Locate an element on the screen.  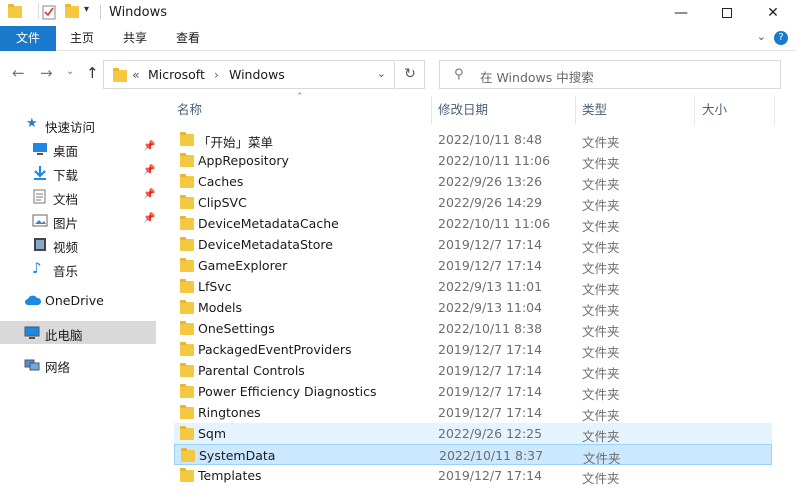
table-row: 「开始」菜单 2022/10/11 8:48 文件夹 is located at coordinates (473, 139).